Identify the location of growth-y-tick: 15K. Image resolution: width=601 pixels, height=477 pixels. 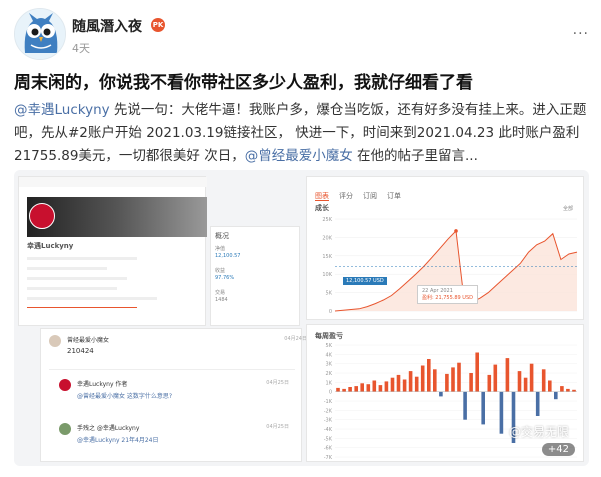
(327, 257).